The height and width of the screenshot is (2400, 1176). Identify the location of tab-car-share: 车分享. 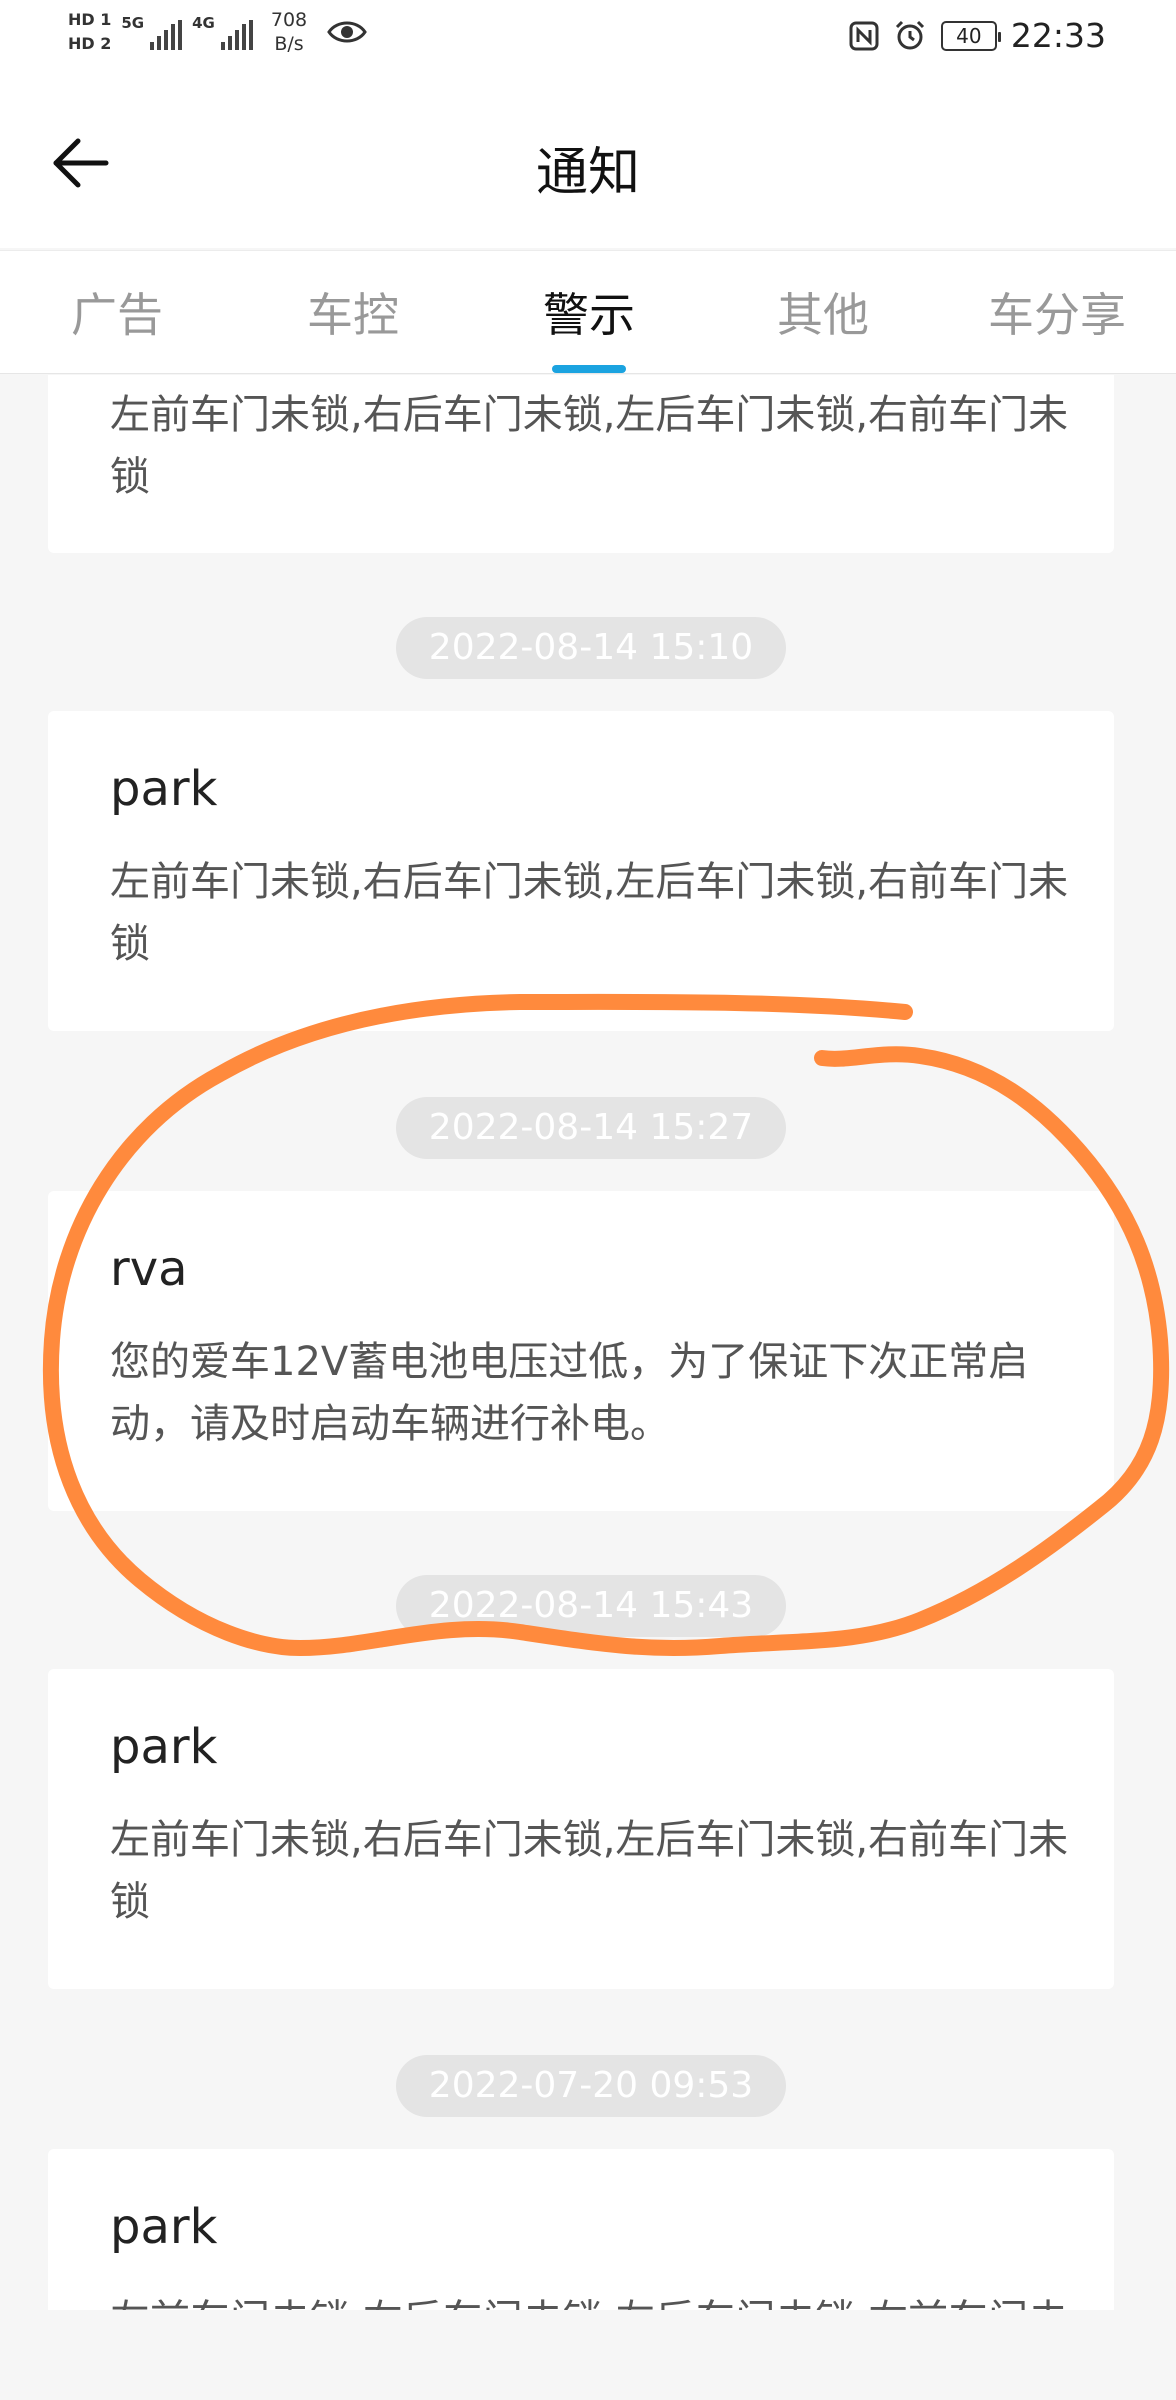
(1057, 312).